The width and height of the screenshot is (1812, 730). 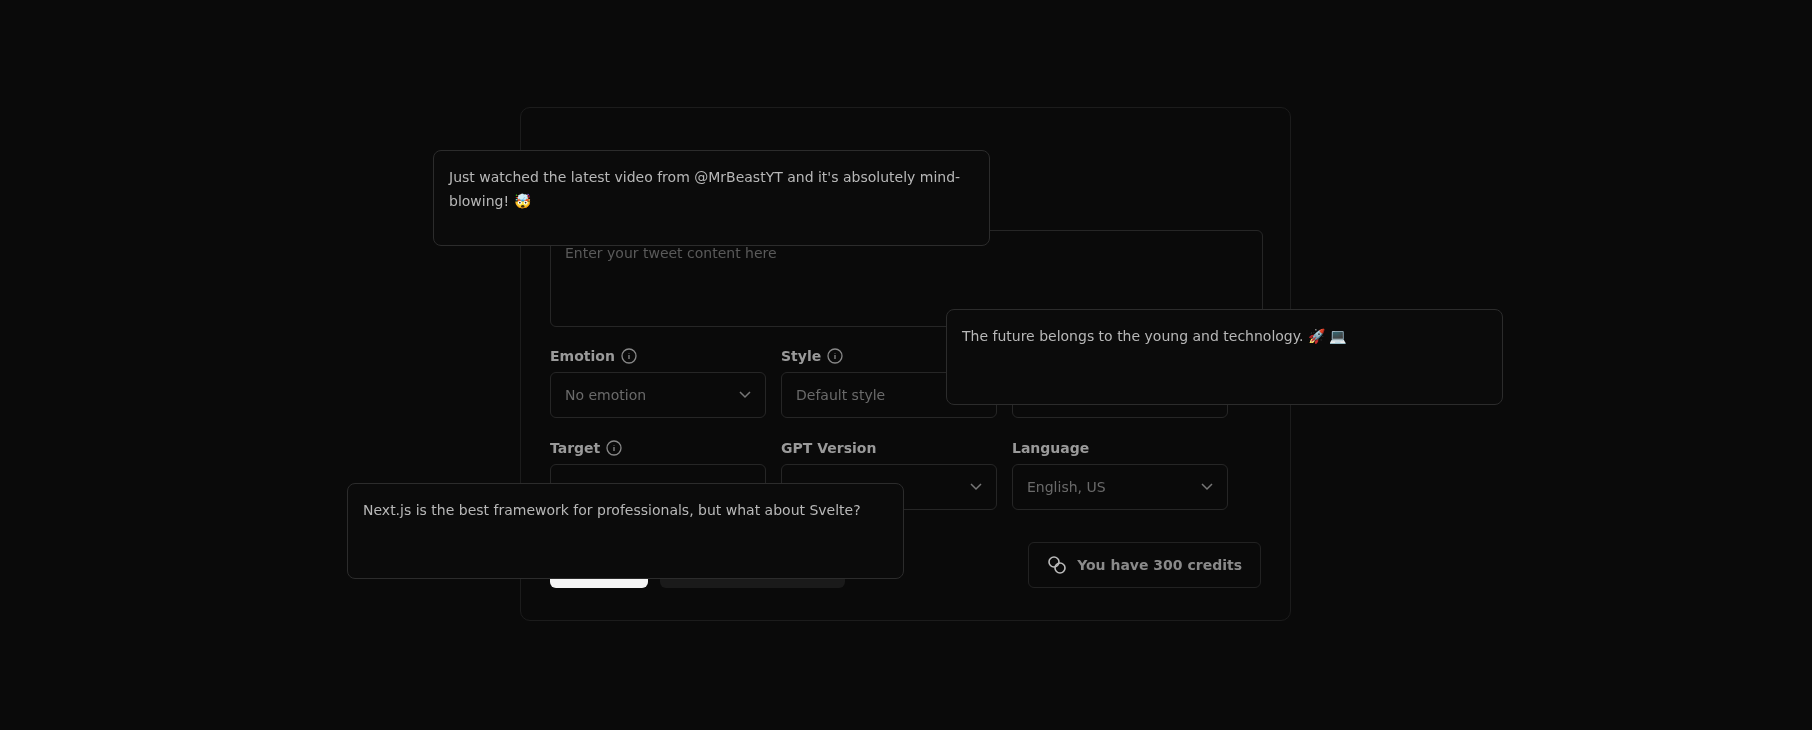 I want to click on field-label: Language, so click(x=1051, y=448).